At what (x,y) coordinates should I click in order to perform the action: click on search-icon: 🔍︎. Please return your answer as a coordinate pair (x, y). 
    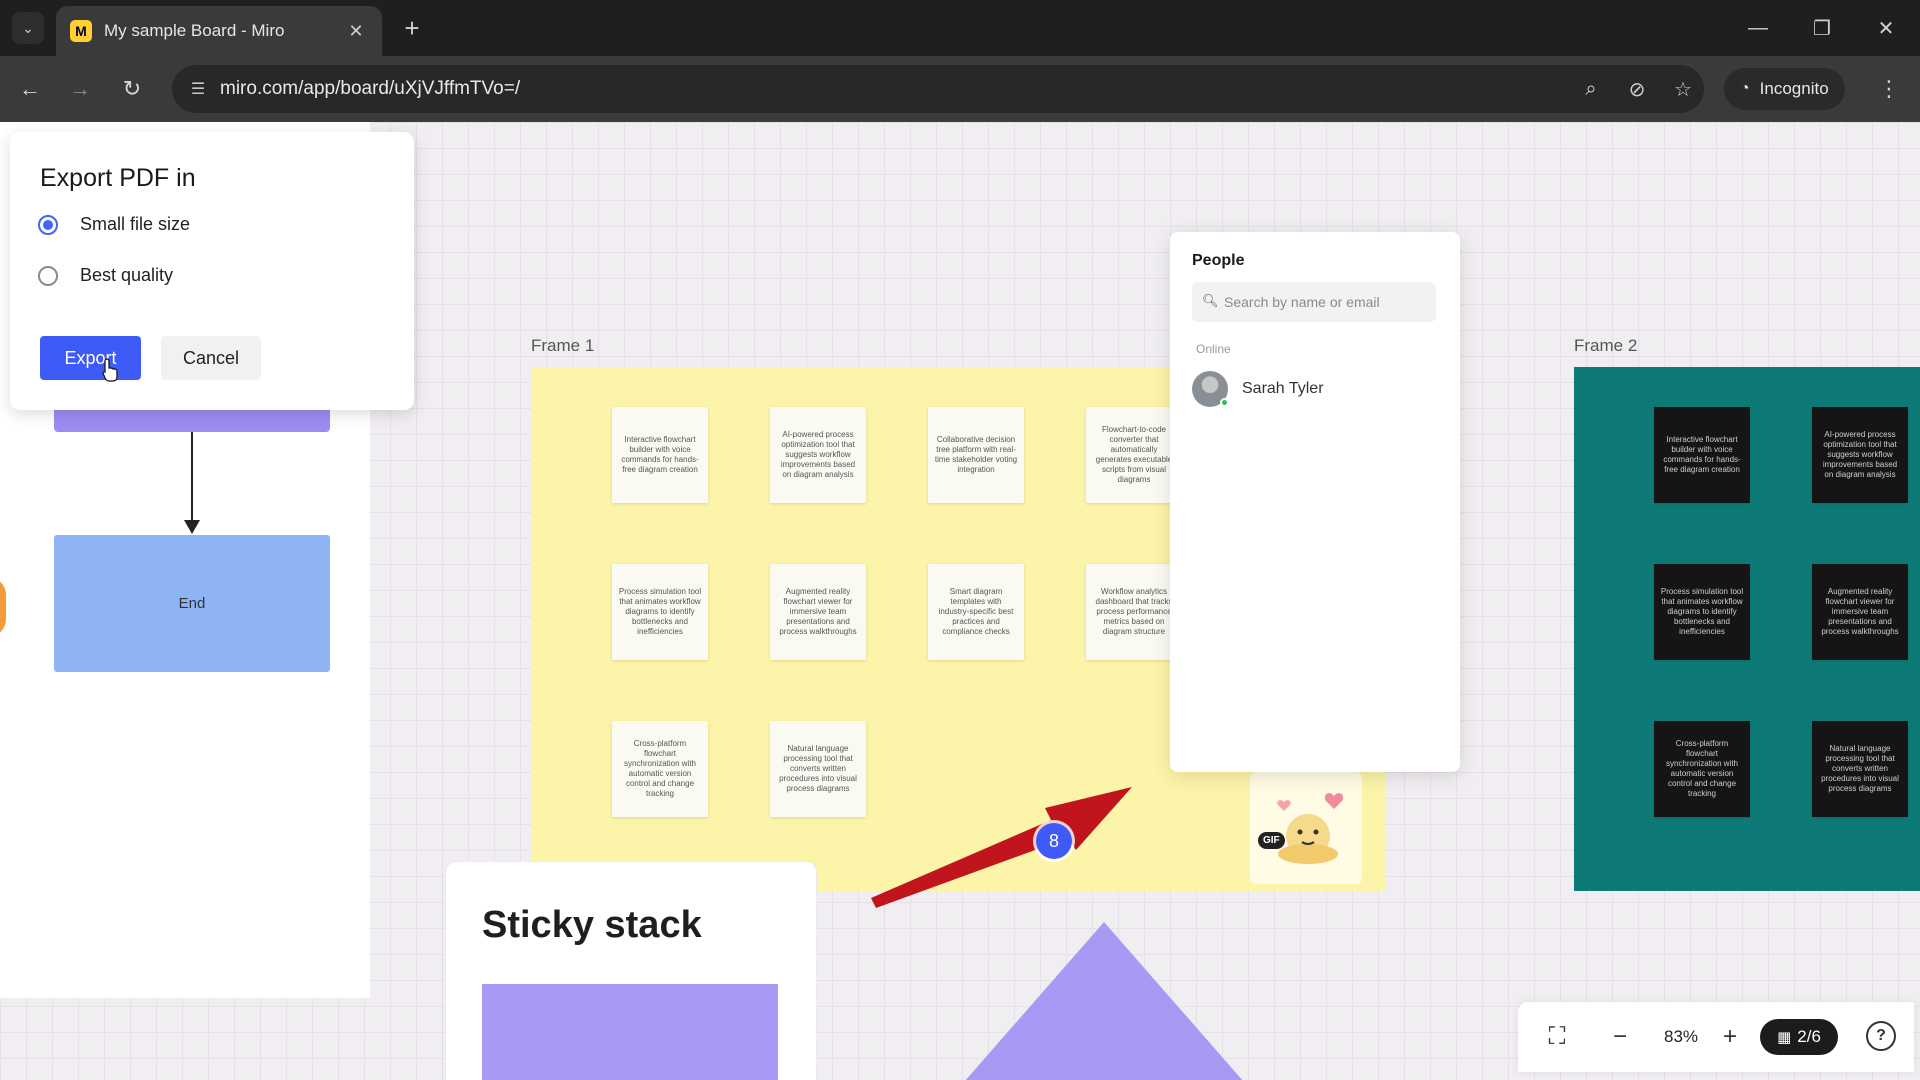
    Looking at the image, I should click on (1210, 300).